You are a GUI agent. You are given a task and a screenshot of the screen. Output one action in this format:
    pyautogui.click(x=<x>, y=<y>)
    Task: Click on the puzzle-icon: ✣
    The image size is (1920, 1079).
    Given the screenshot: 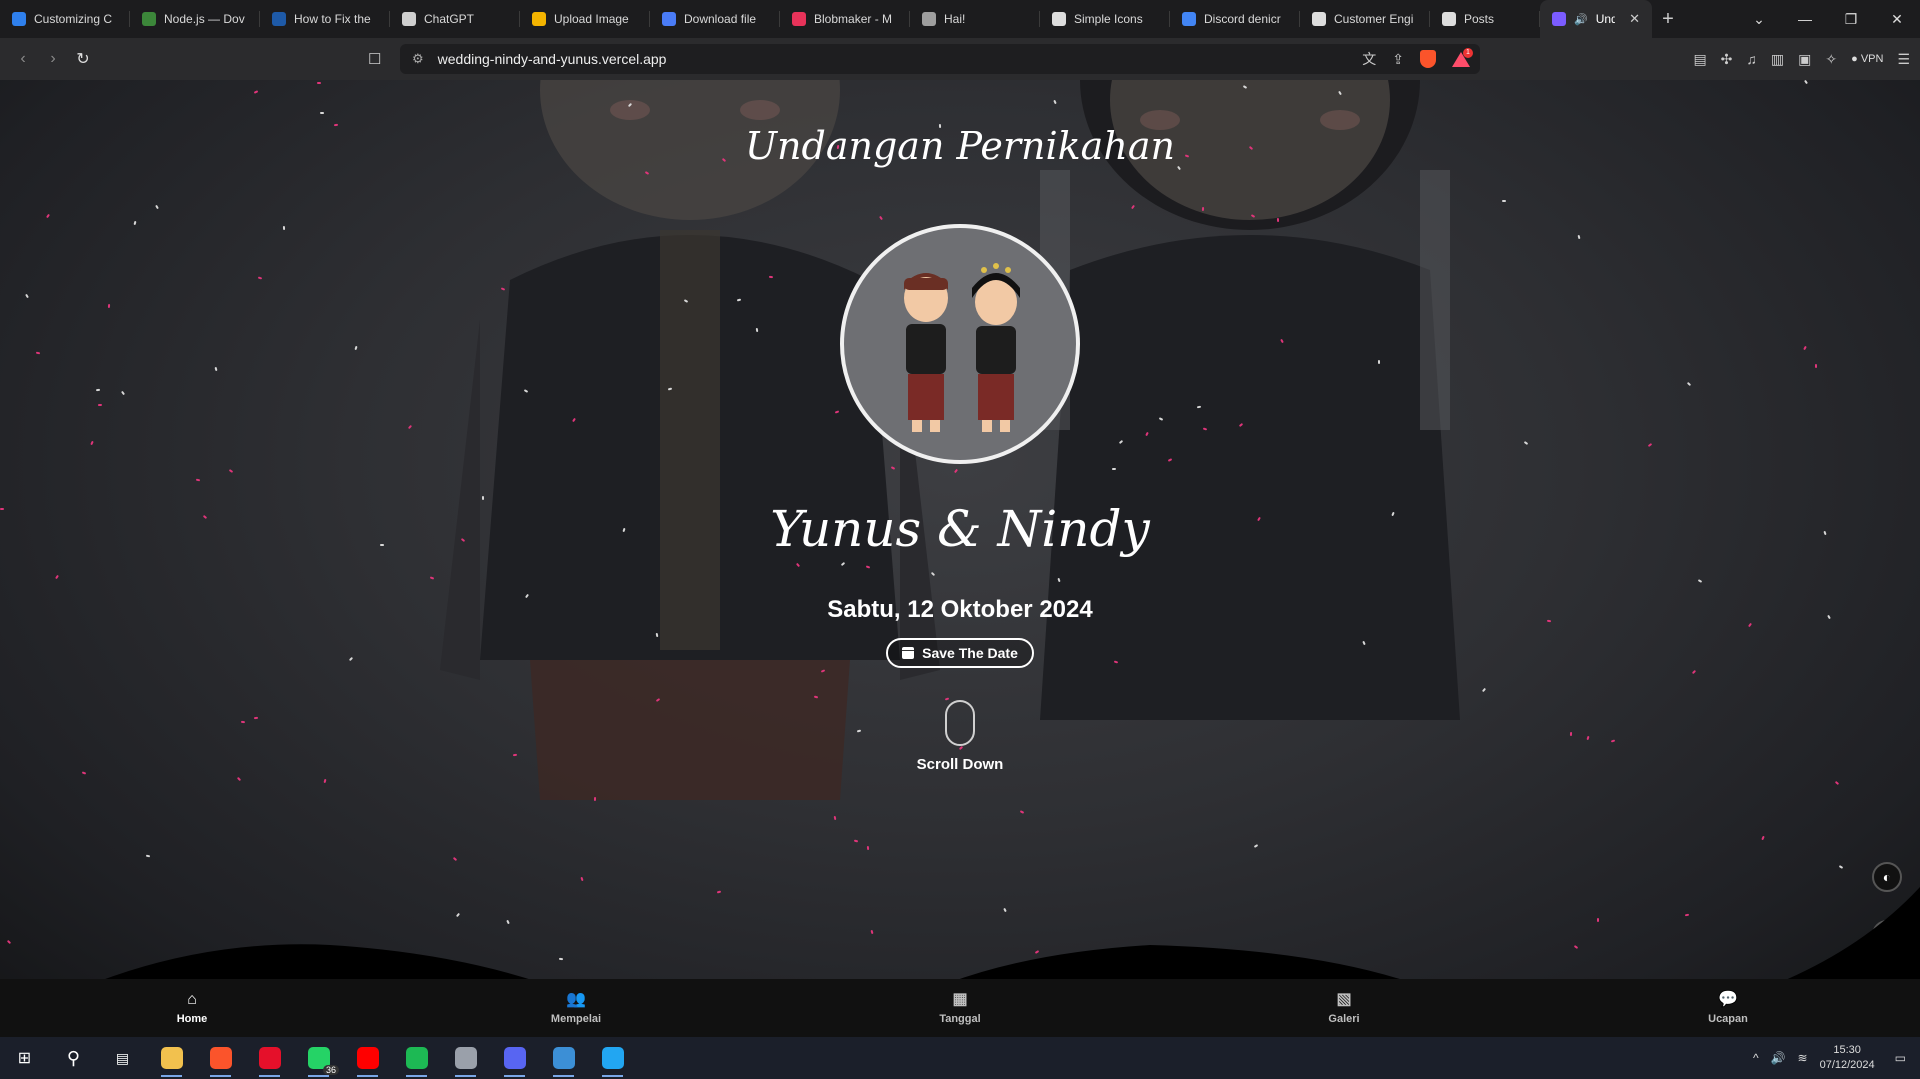 What is the action you would take?
    pyautogui.click(x=1727, y=59)
    